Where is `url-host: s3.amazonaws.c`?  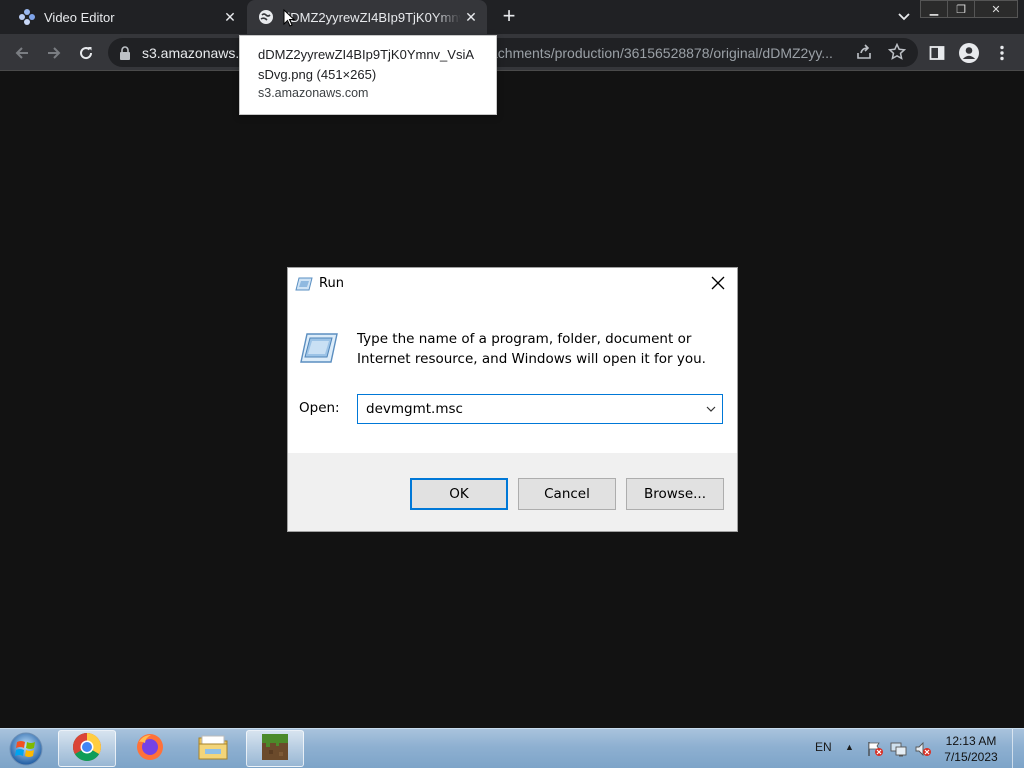
url-host: s3.amazonaws.c is located at coordinates (194, 52).